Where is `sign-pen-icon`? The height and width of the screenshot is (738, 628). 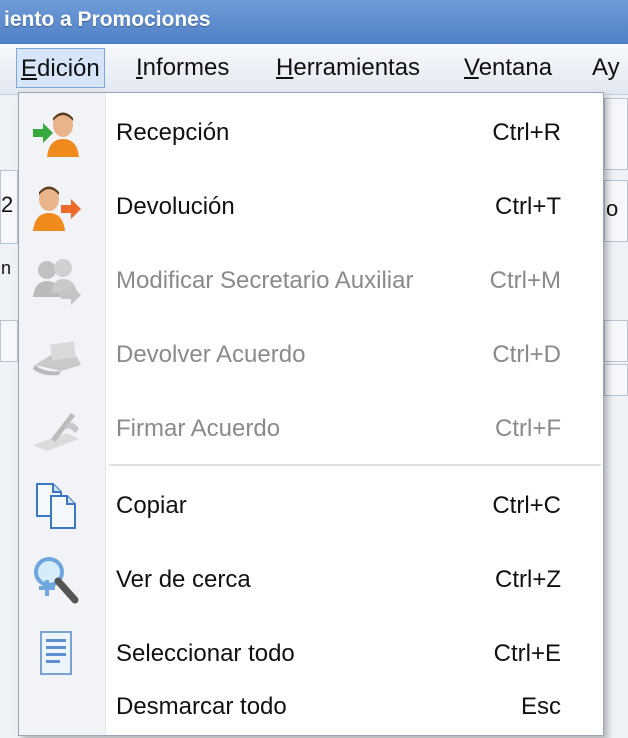
sign-pen-icon is located at coordinates (57, 429).